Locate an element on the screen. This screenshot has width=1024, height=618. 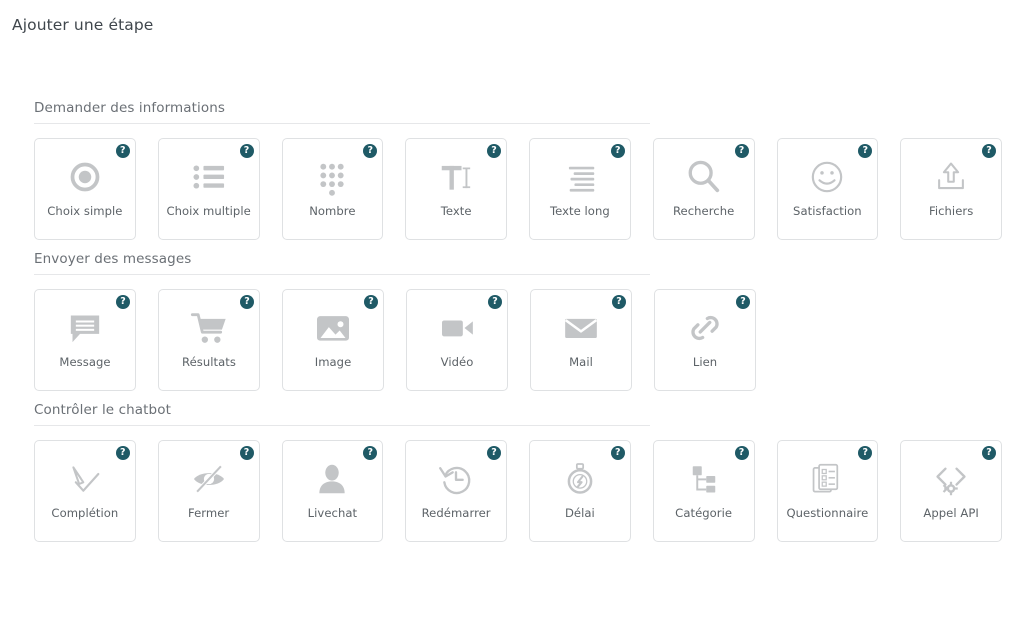
step-card-label: Complétion is located at coordinates (85, 513).